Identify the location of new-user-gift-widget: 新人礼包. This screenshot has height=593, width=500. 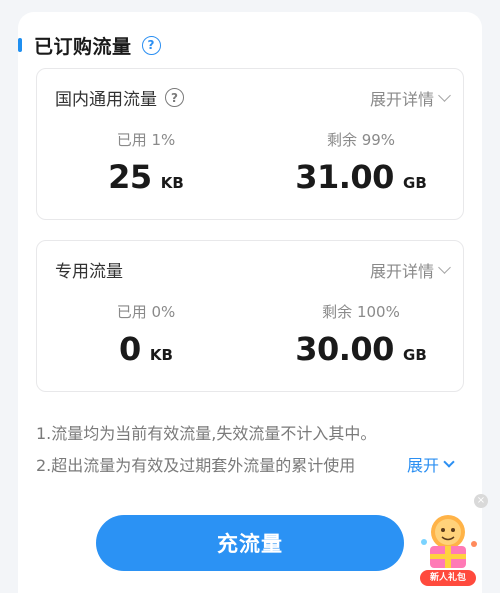
(449, 550).